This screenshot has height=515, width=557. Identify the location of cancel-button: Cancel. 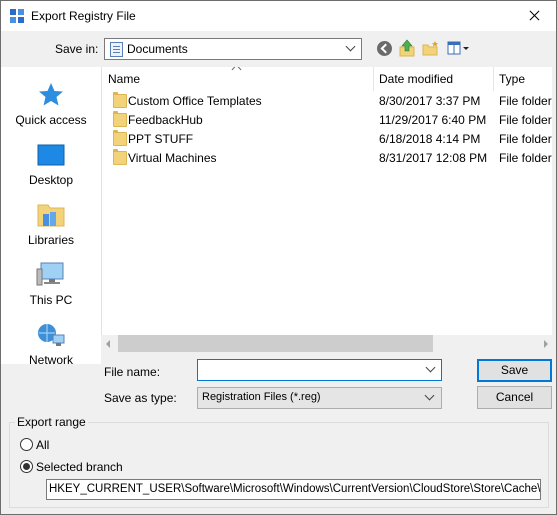
(514, 397).